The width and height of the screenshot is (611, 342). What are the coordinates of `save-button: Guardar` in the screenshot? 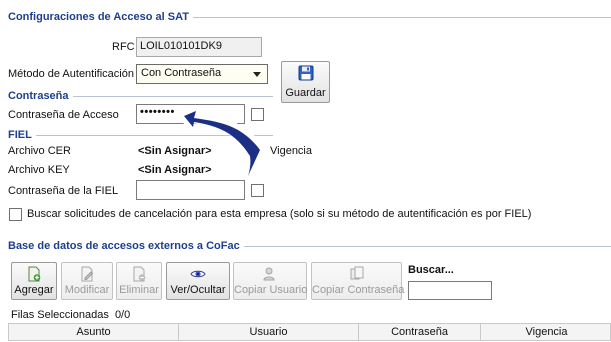 It's located at (305, 82).